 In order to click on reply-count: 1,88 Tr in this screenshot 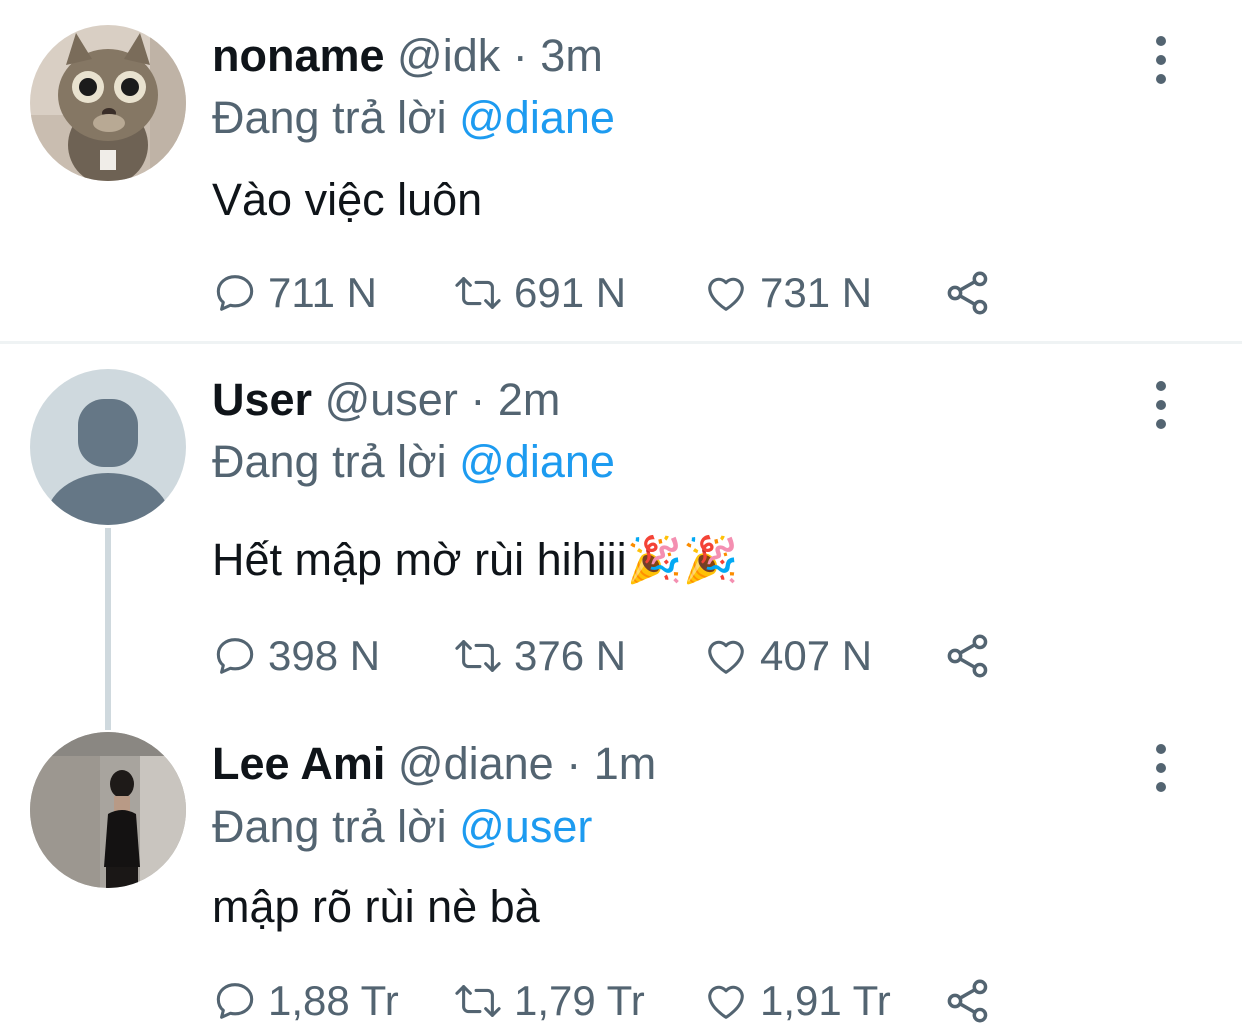, I will do `click(333, 1000)`.